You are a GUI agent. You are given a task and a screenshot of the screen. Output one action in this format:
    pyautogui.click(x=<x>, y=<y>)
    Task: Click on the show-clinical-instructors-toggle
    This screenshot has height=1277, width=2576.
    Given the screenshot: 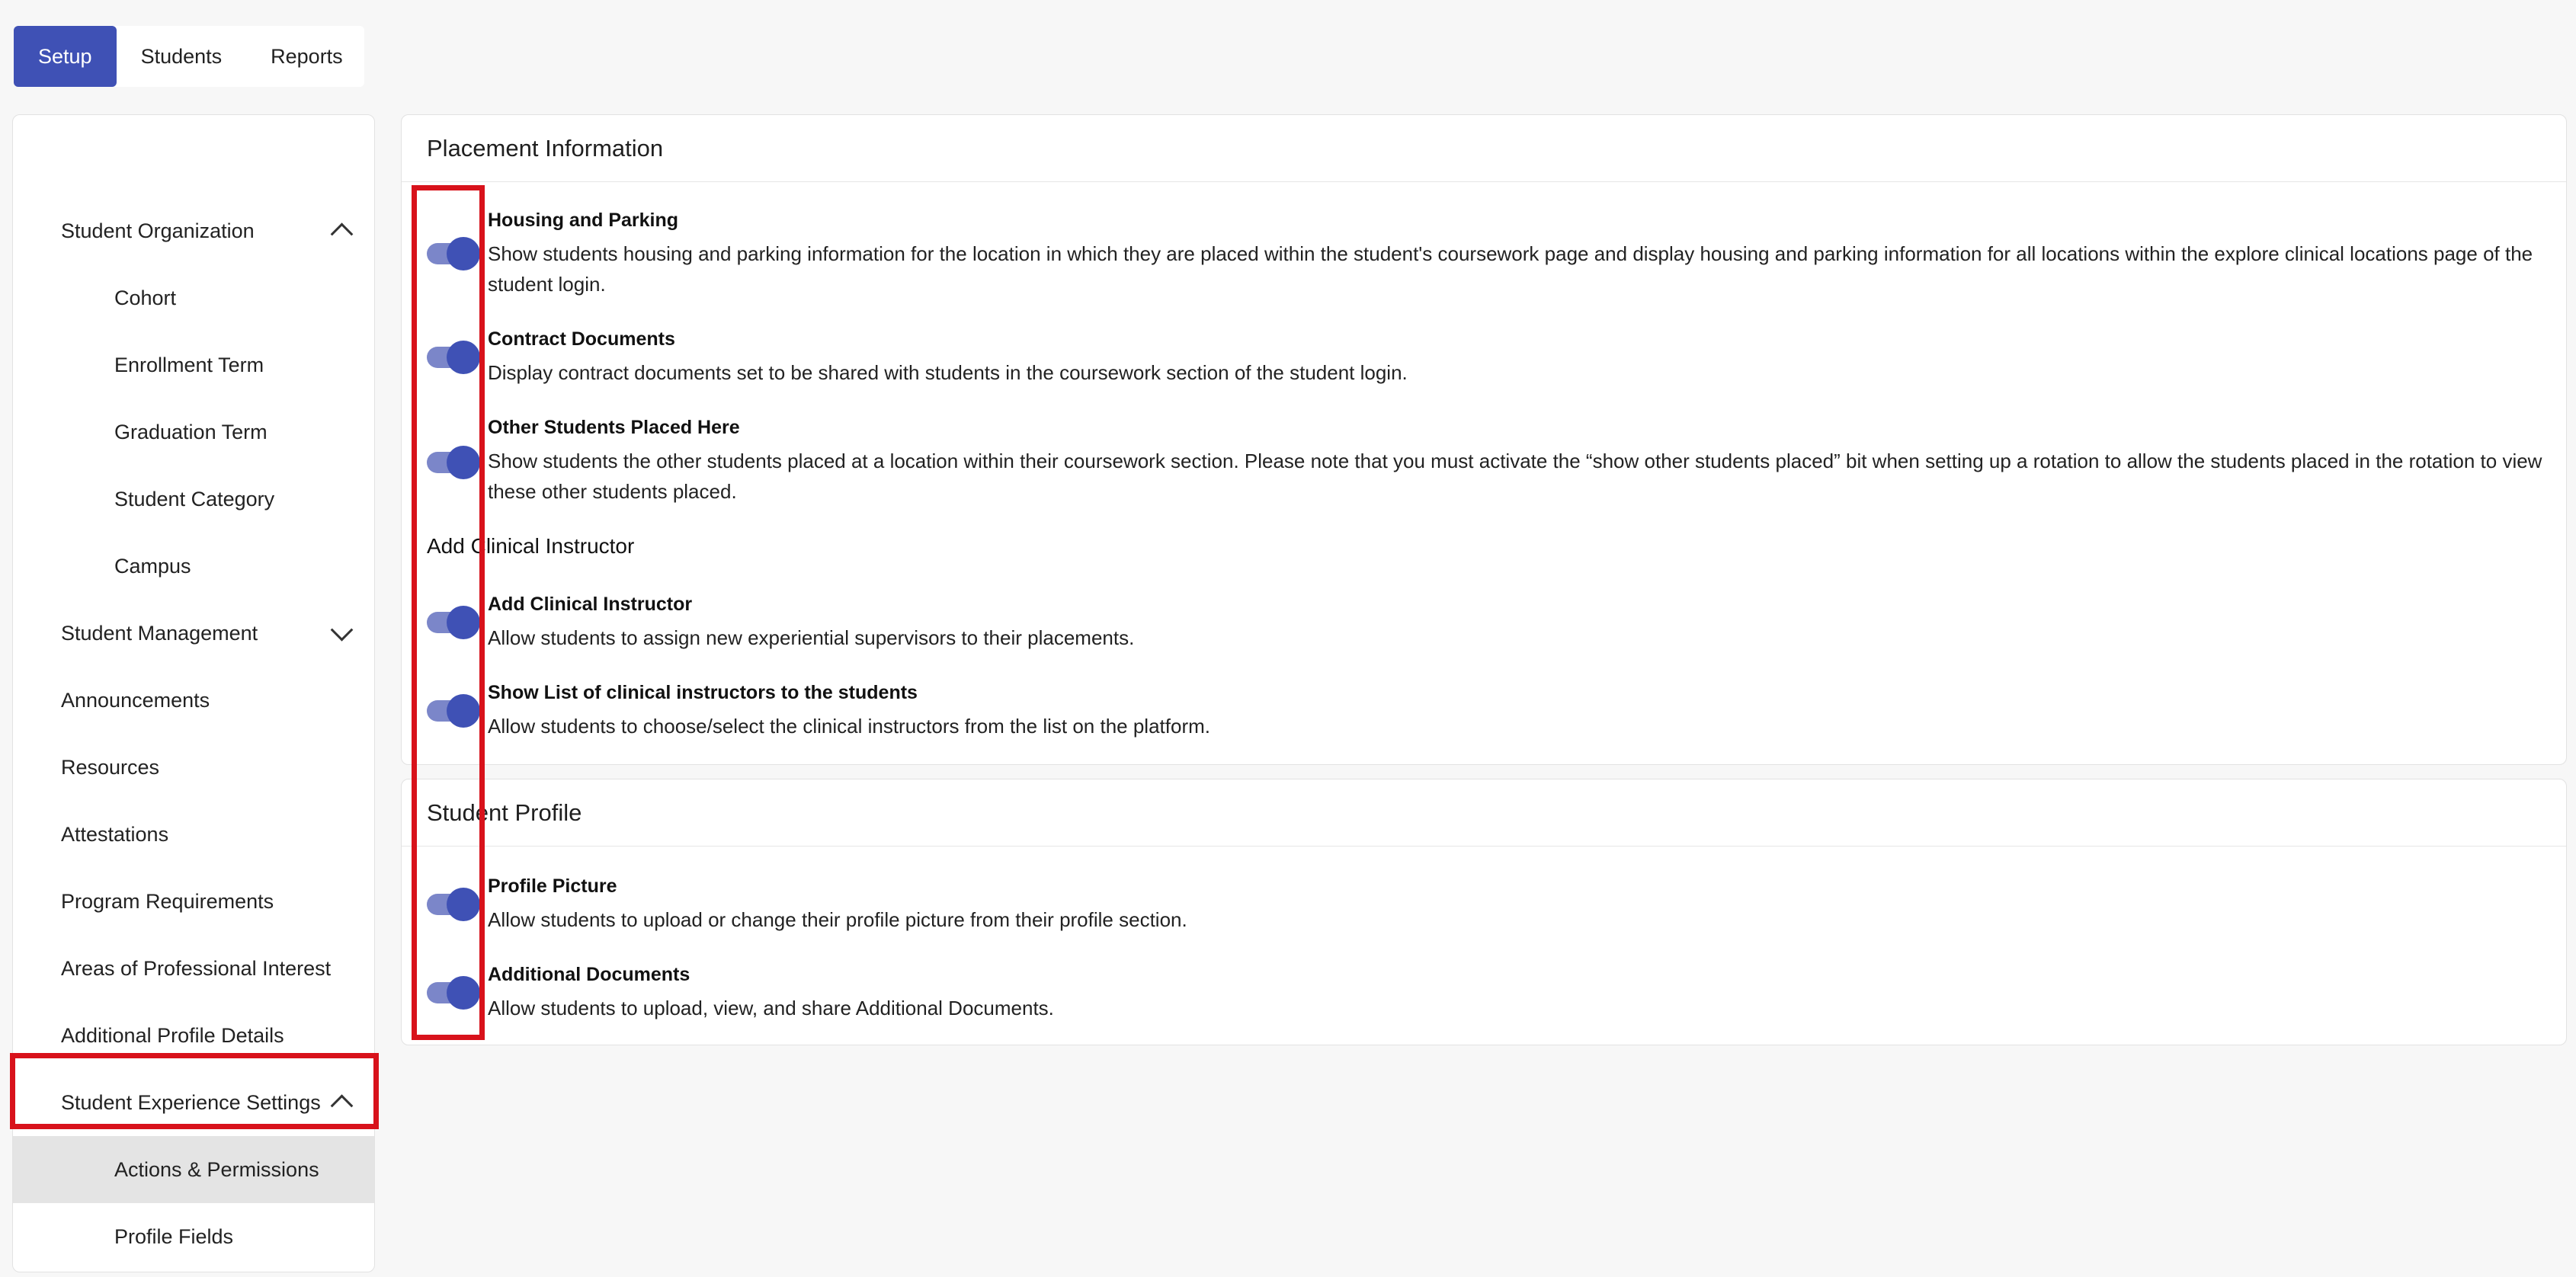 What is the action you would take?
    pyautogui.click(x=453, y=711)
    